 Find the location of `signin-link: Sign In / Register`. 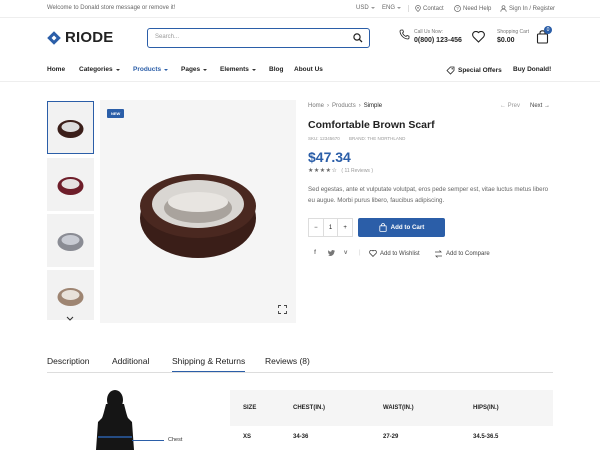

signin-link: Sign In / Register is located at coordinates (527, 8).